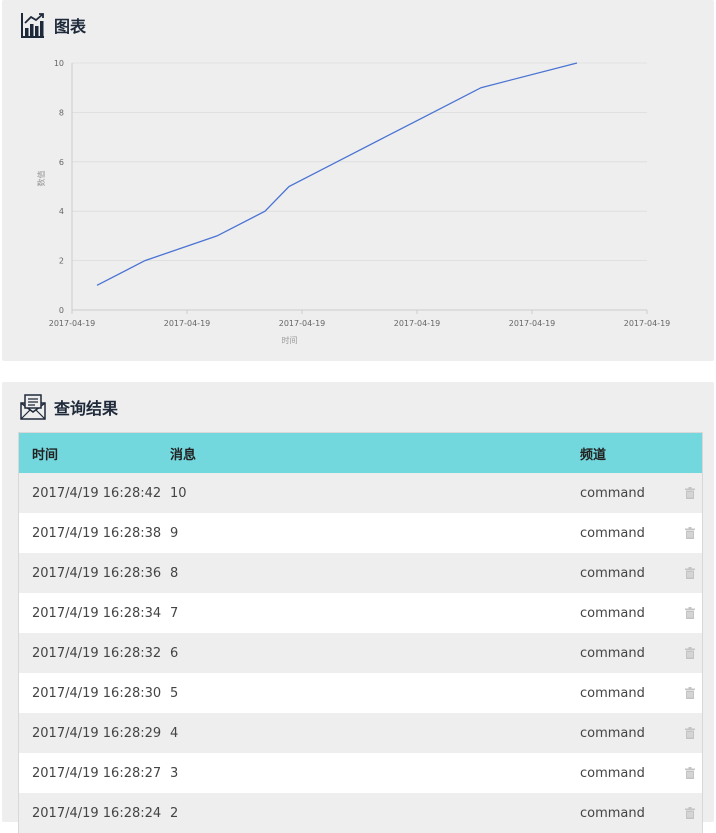  Describe the element at coordinates (97, 653) in the screenshot. I see `row-time: 2017/4/19 16:28:32` at that location.